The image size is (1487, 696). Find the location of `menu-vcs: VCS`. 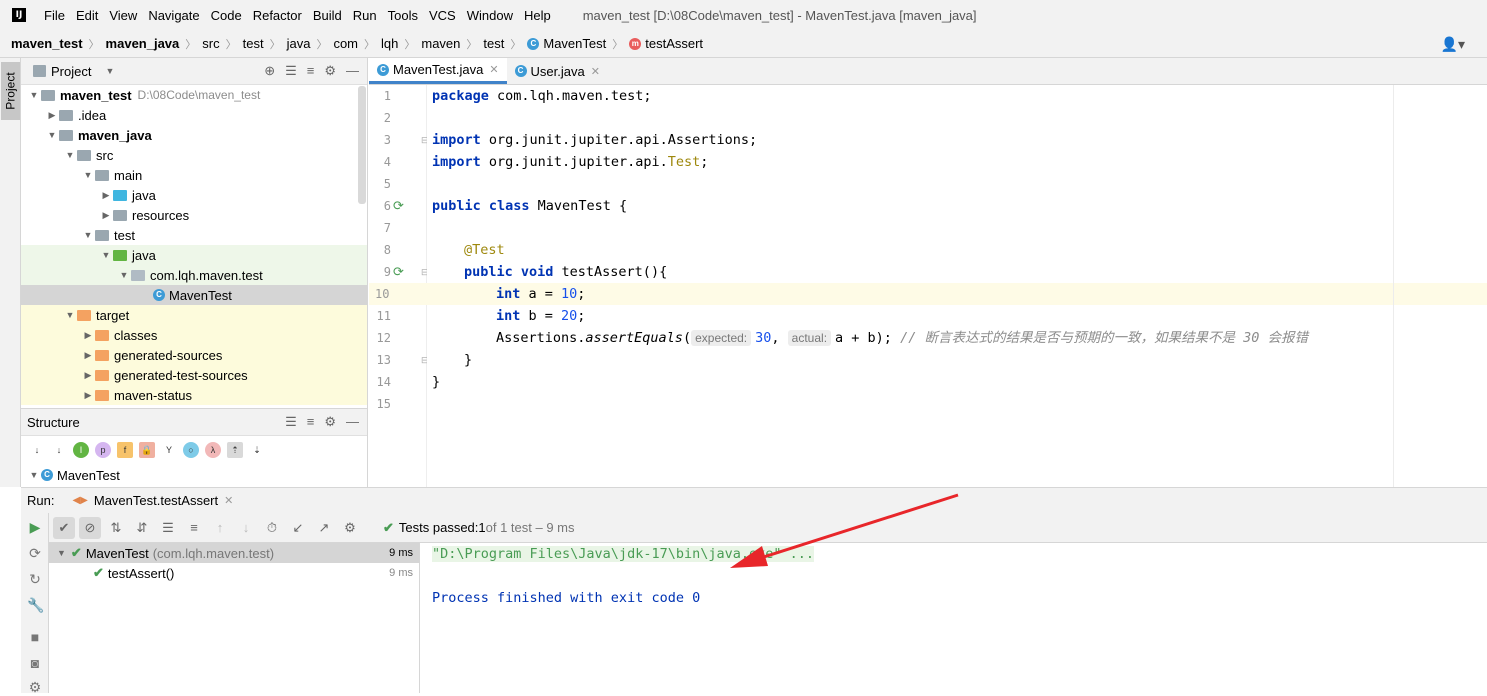

menu-vcs: VCS is located at coordinates (442, 15).